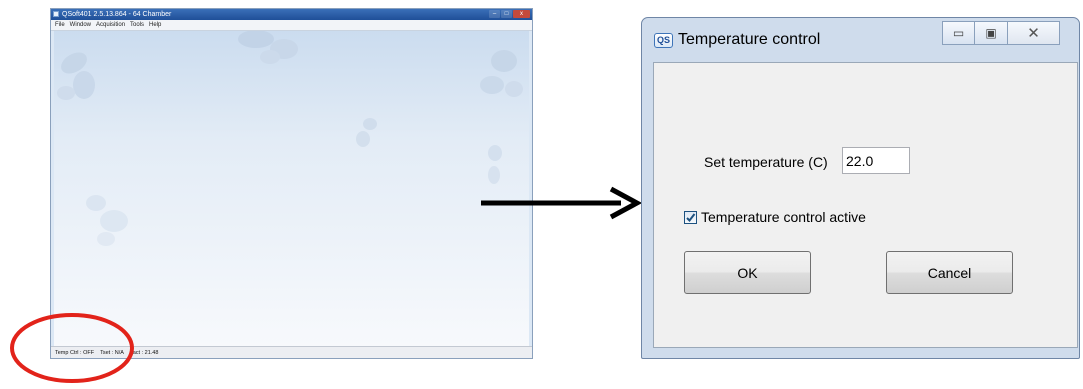  I want to click on menu-item-tools: Tools, so click(137, 25).